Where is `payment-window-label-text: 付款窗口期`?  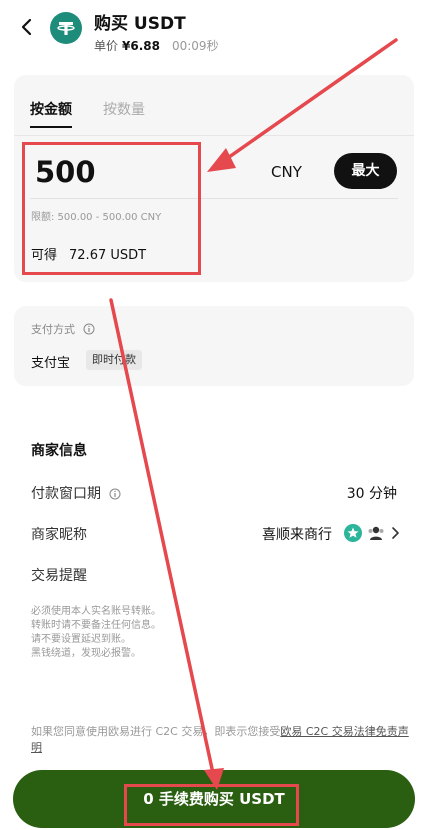 payment-window-label-text: 付款窗口期 is located at coordinates (66, 494).